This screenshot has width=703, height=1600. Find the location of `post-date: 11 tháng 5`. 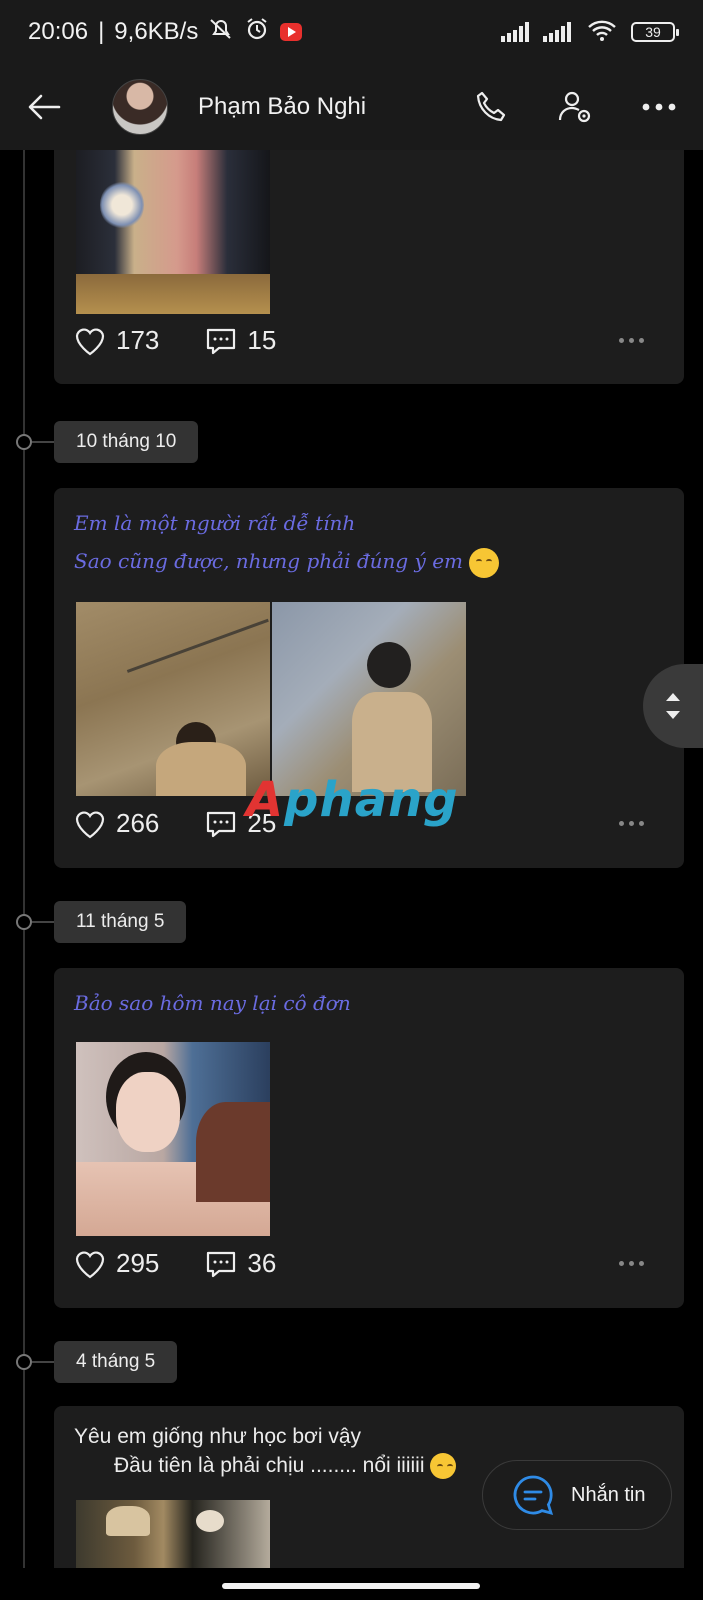

post-date: 11 tháng 5 is located at coordinates (120, 921).